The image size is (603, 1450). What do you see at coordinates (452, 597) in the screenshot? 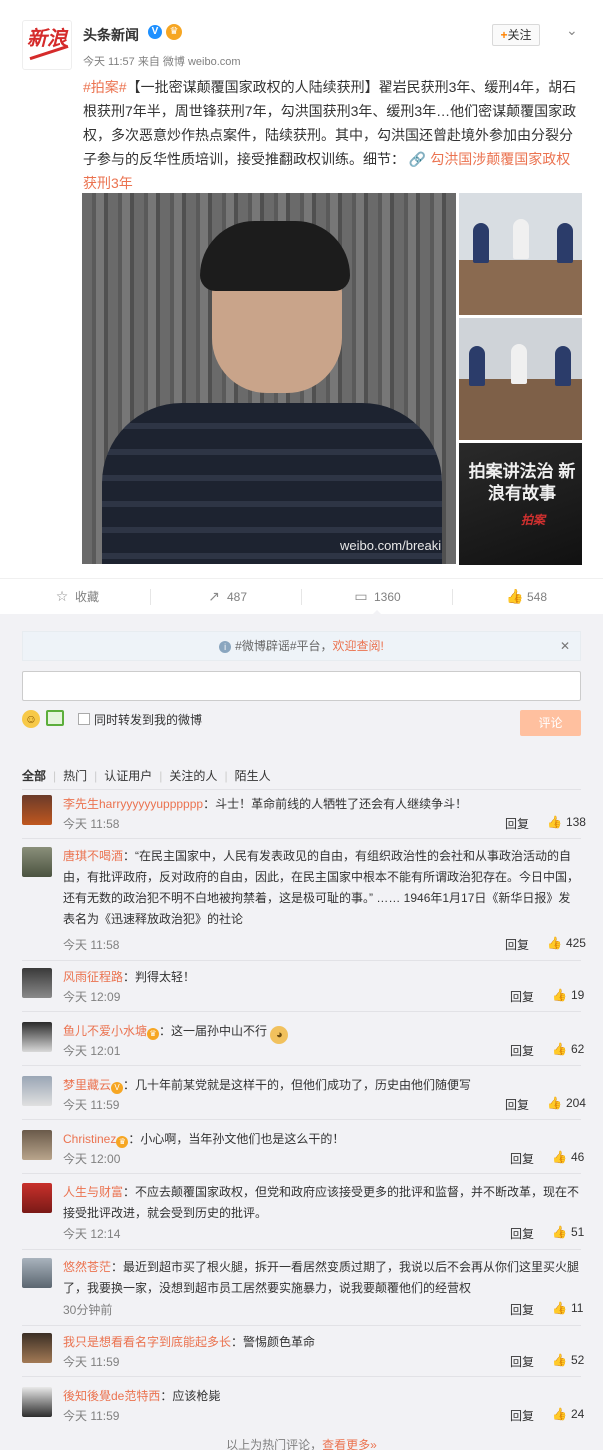
I see `separator` at bounding box center [452, 597].